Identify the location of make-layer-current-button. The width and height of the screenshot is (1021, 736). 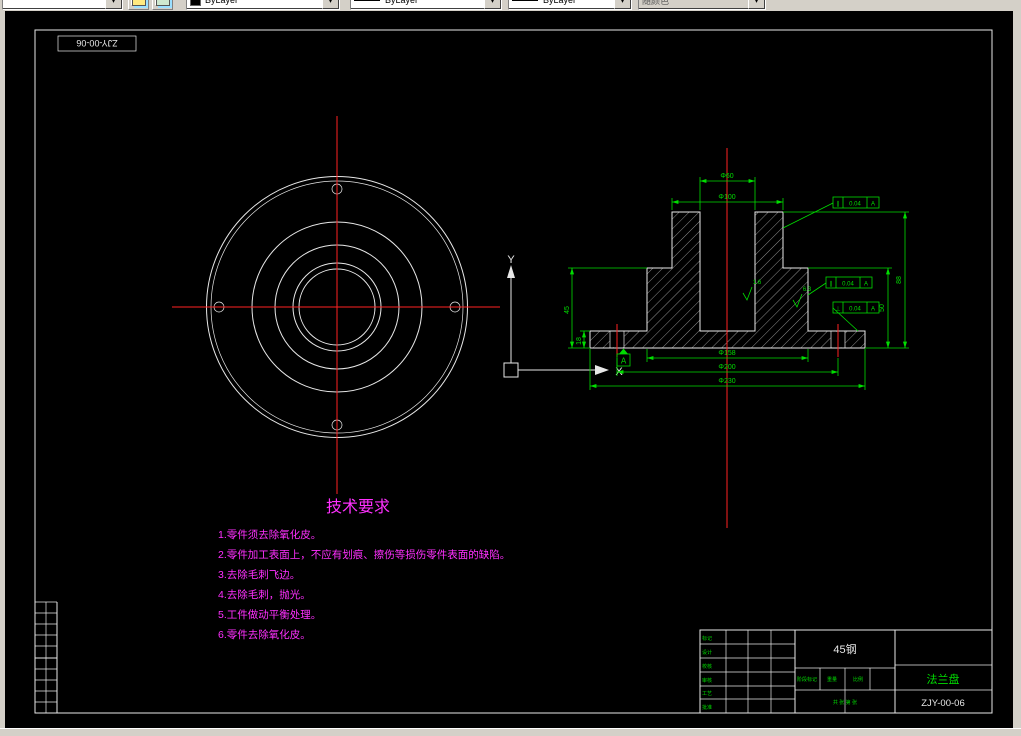
(162, 5).